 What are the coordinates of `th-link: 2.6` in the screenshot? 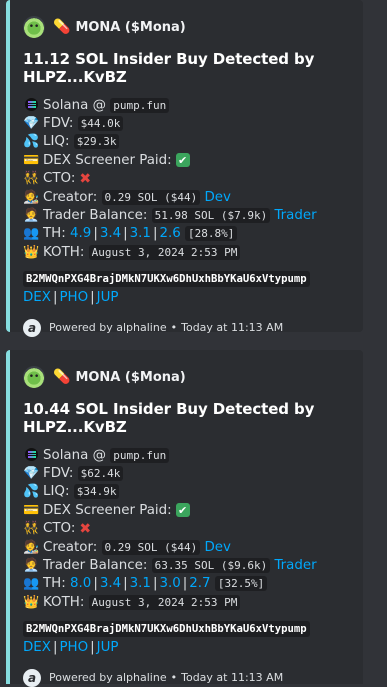 It's located at (169, 233).